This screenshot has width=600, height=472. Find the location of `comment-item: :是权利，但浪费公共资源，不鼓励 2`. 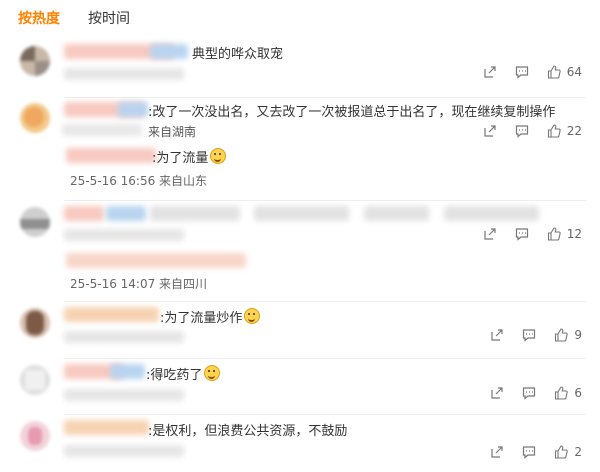

comment-item: :是权利，但浪费公共资源，不鼓励 2 is located at coordinates (300, 443).